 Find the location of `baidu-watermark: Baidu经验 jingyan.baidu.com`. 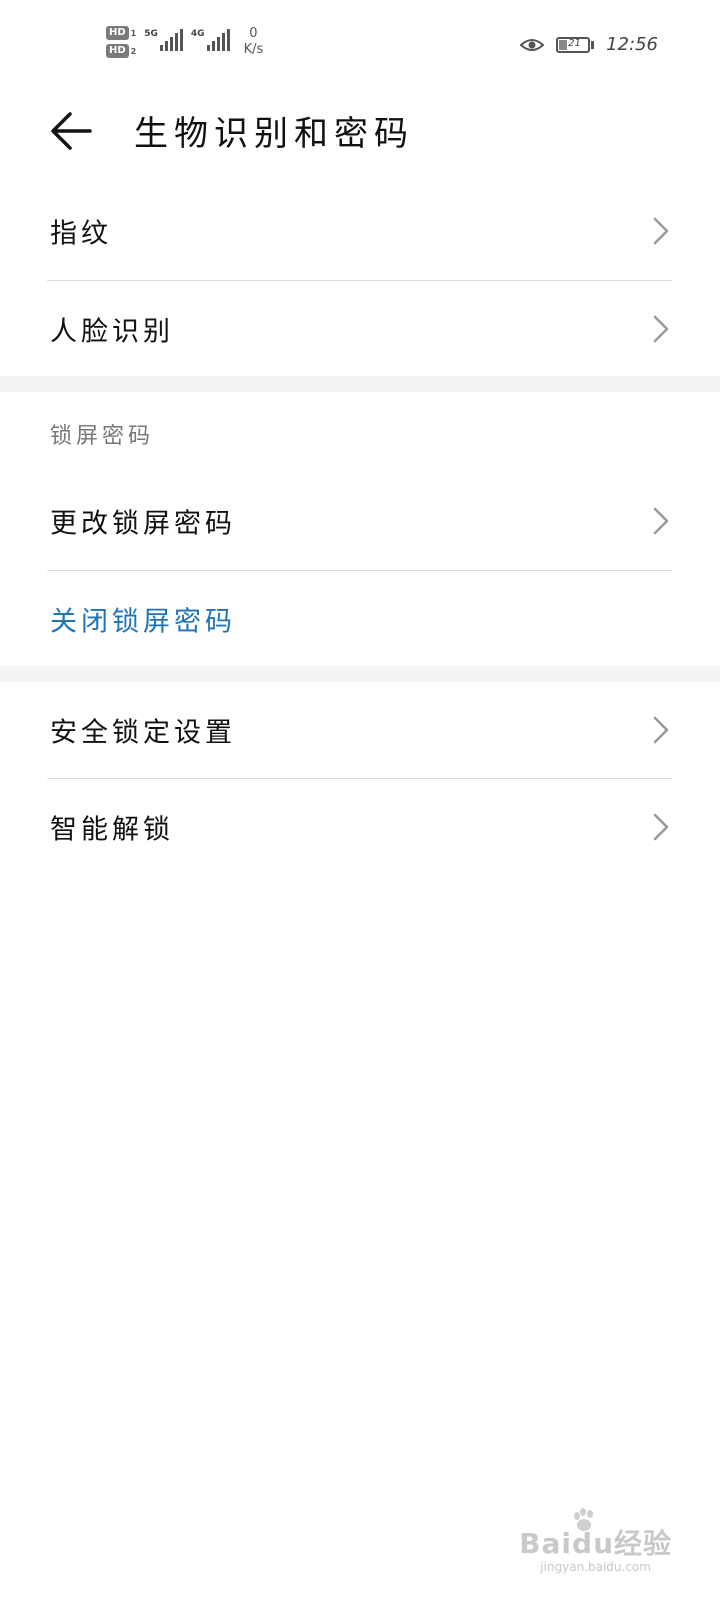

baidu-watermark: Baidu经验 jingyan.baidu.com is located at coordinates (595, 1541).